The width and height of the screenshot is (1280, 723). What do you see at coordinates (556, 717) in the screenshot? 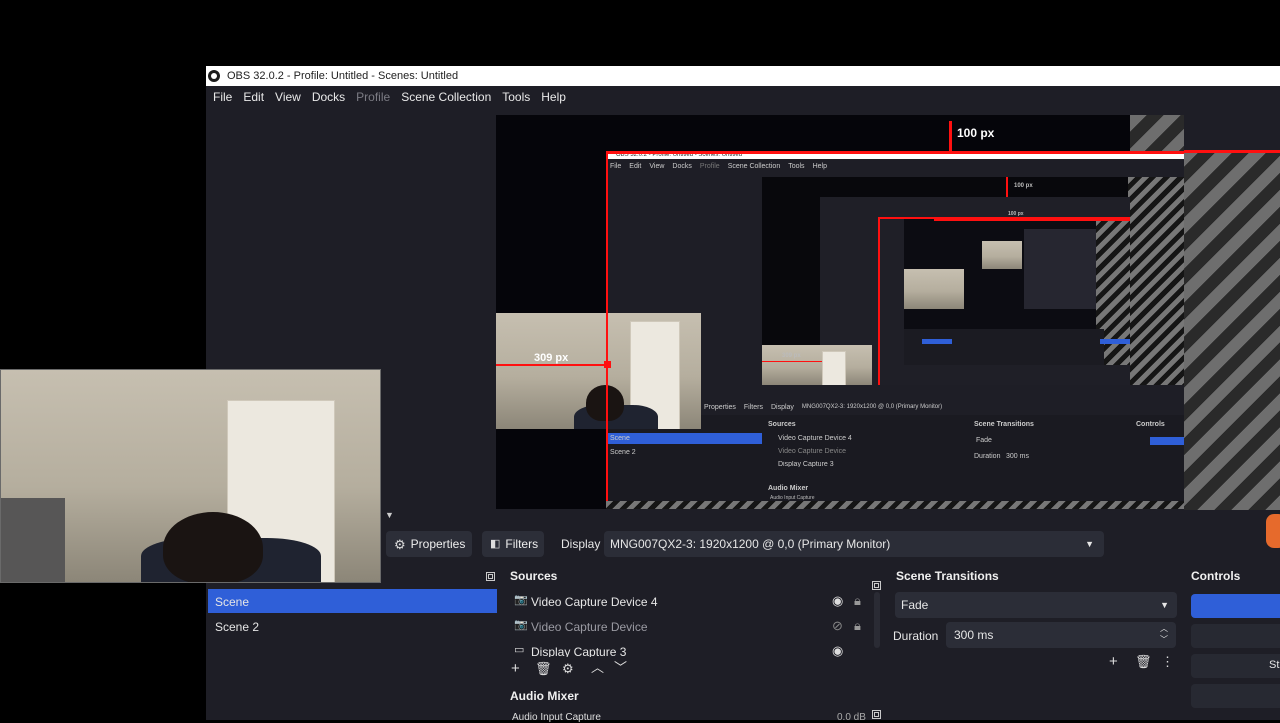
I see `audio-source-label: Audio Input Capture` at bounding box center [556, 717].